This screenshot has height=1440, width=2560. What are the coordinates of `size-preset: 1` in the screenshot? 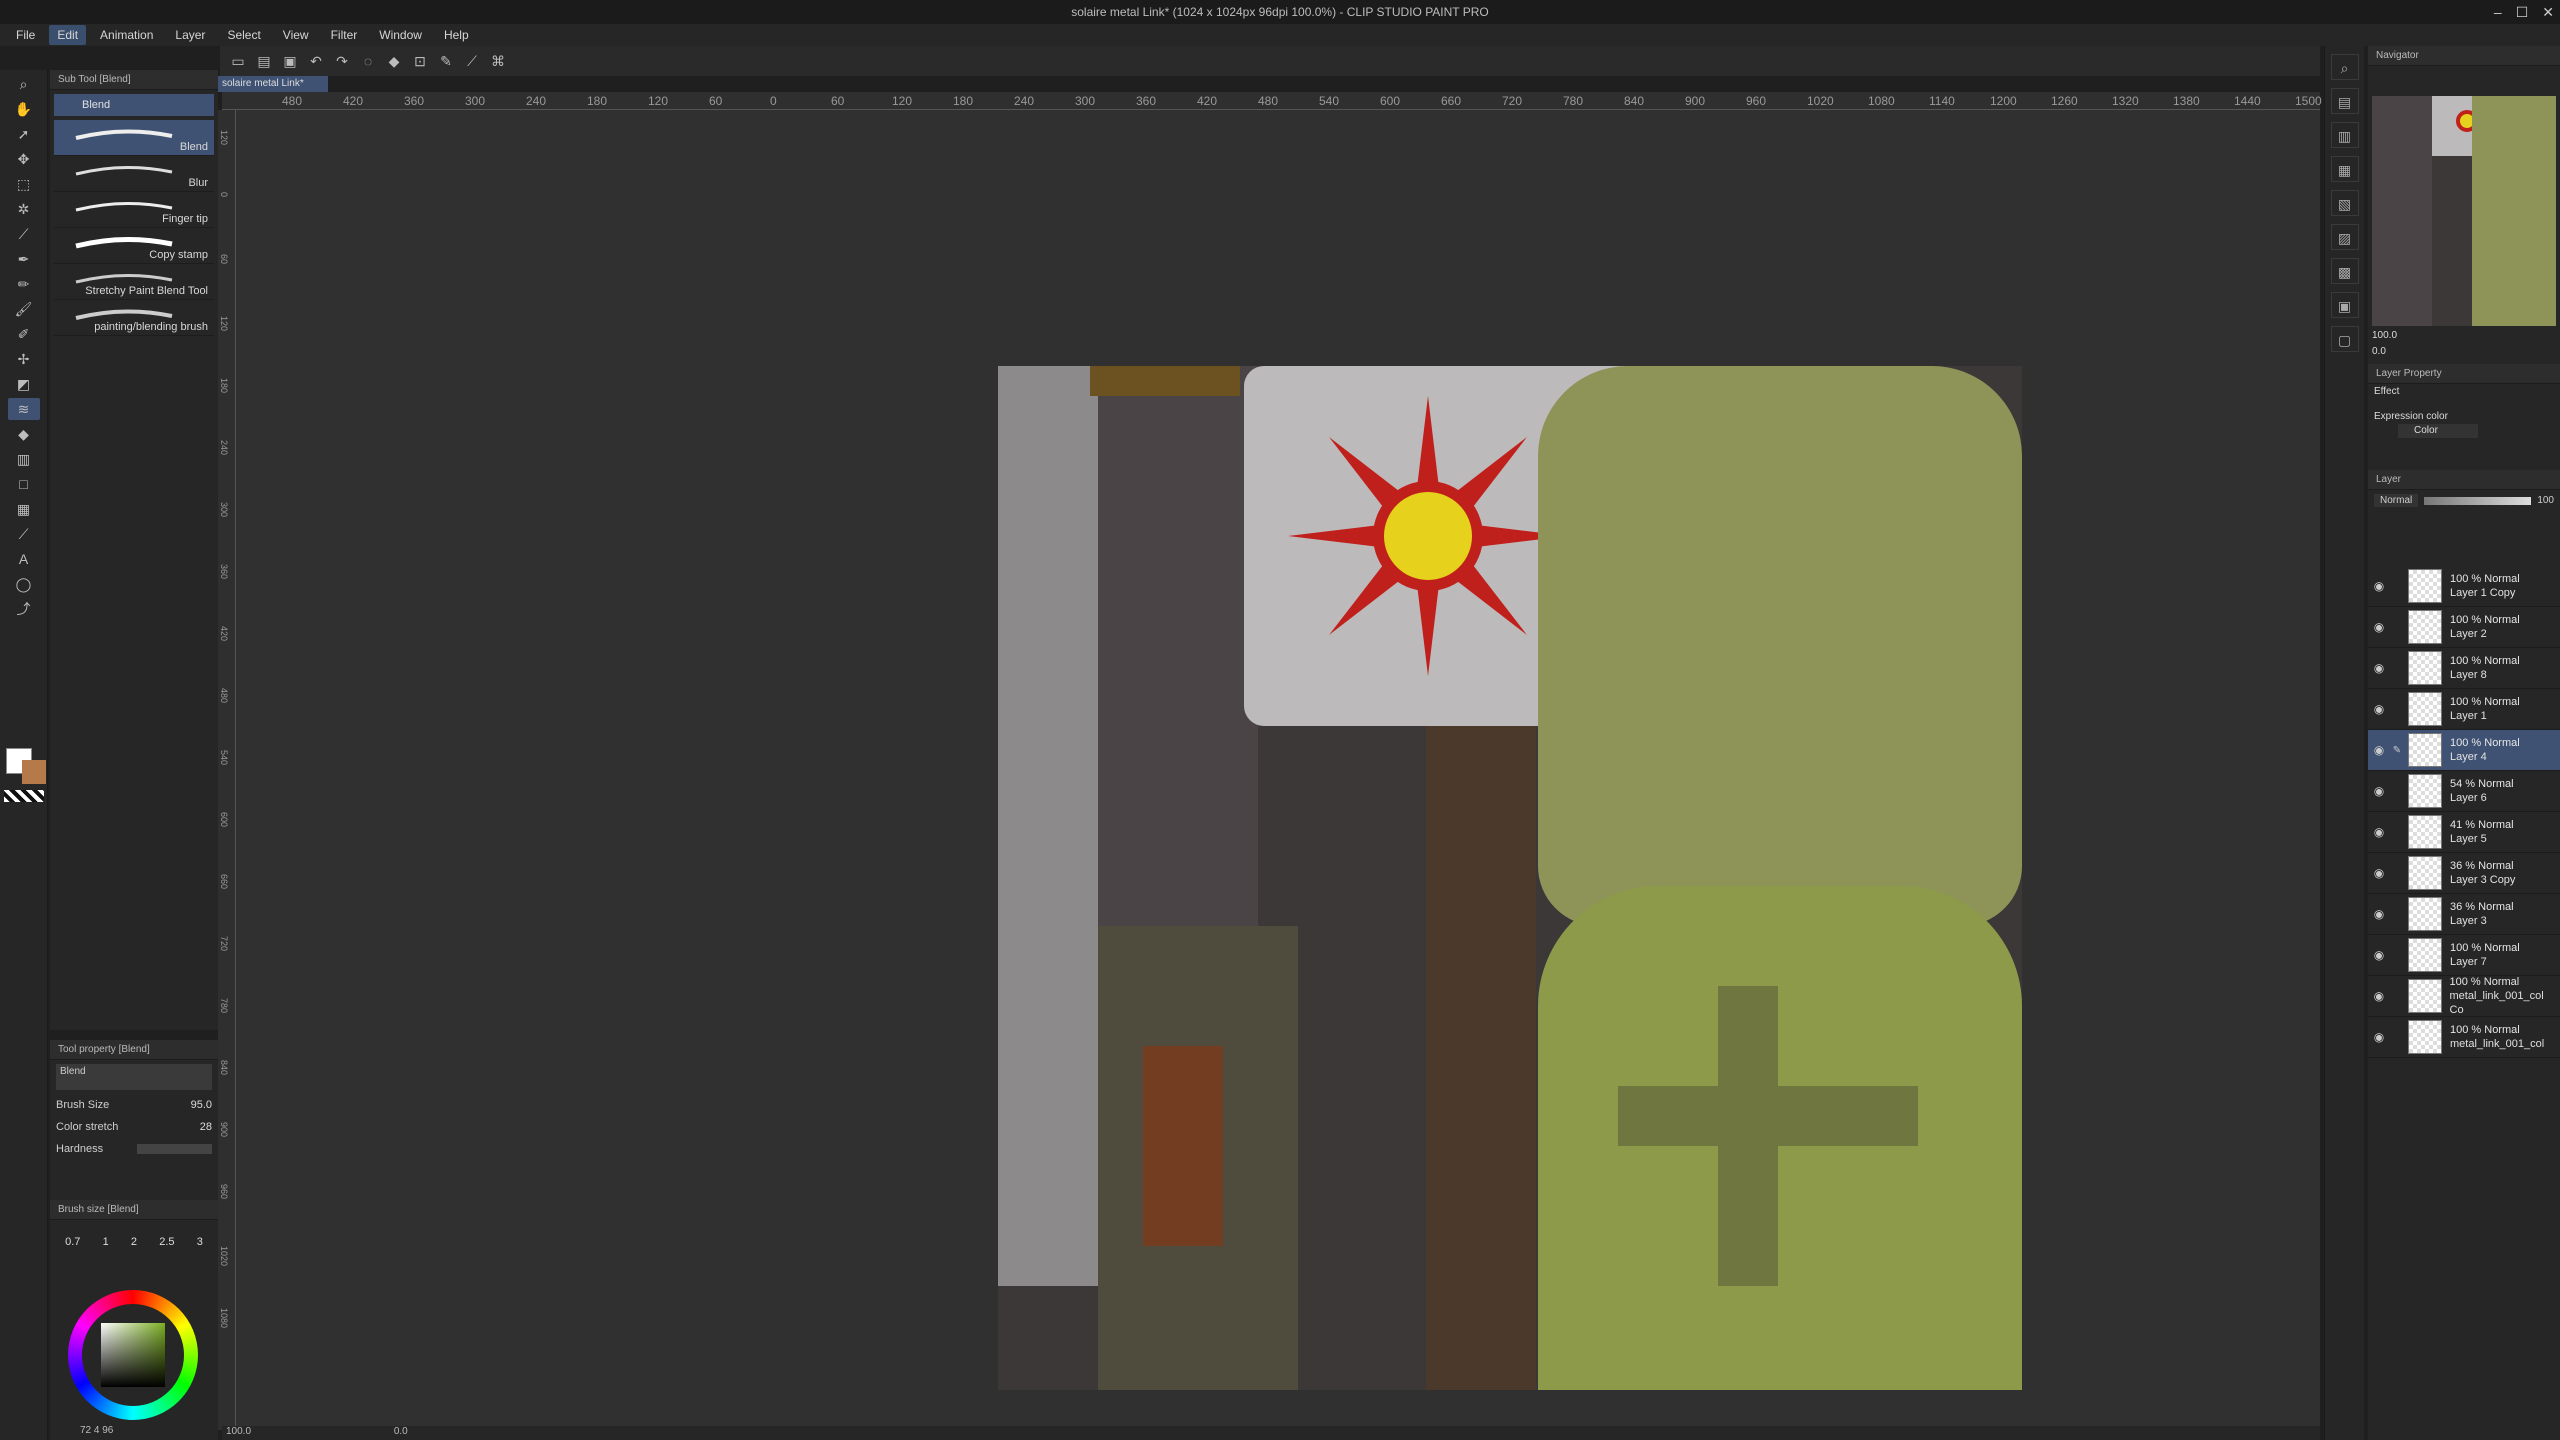 It's located at (106, 1242).